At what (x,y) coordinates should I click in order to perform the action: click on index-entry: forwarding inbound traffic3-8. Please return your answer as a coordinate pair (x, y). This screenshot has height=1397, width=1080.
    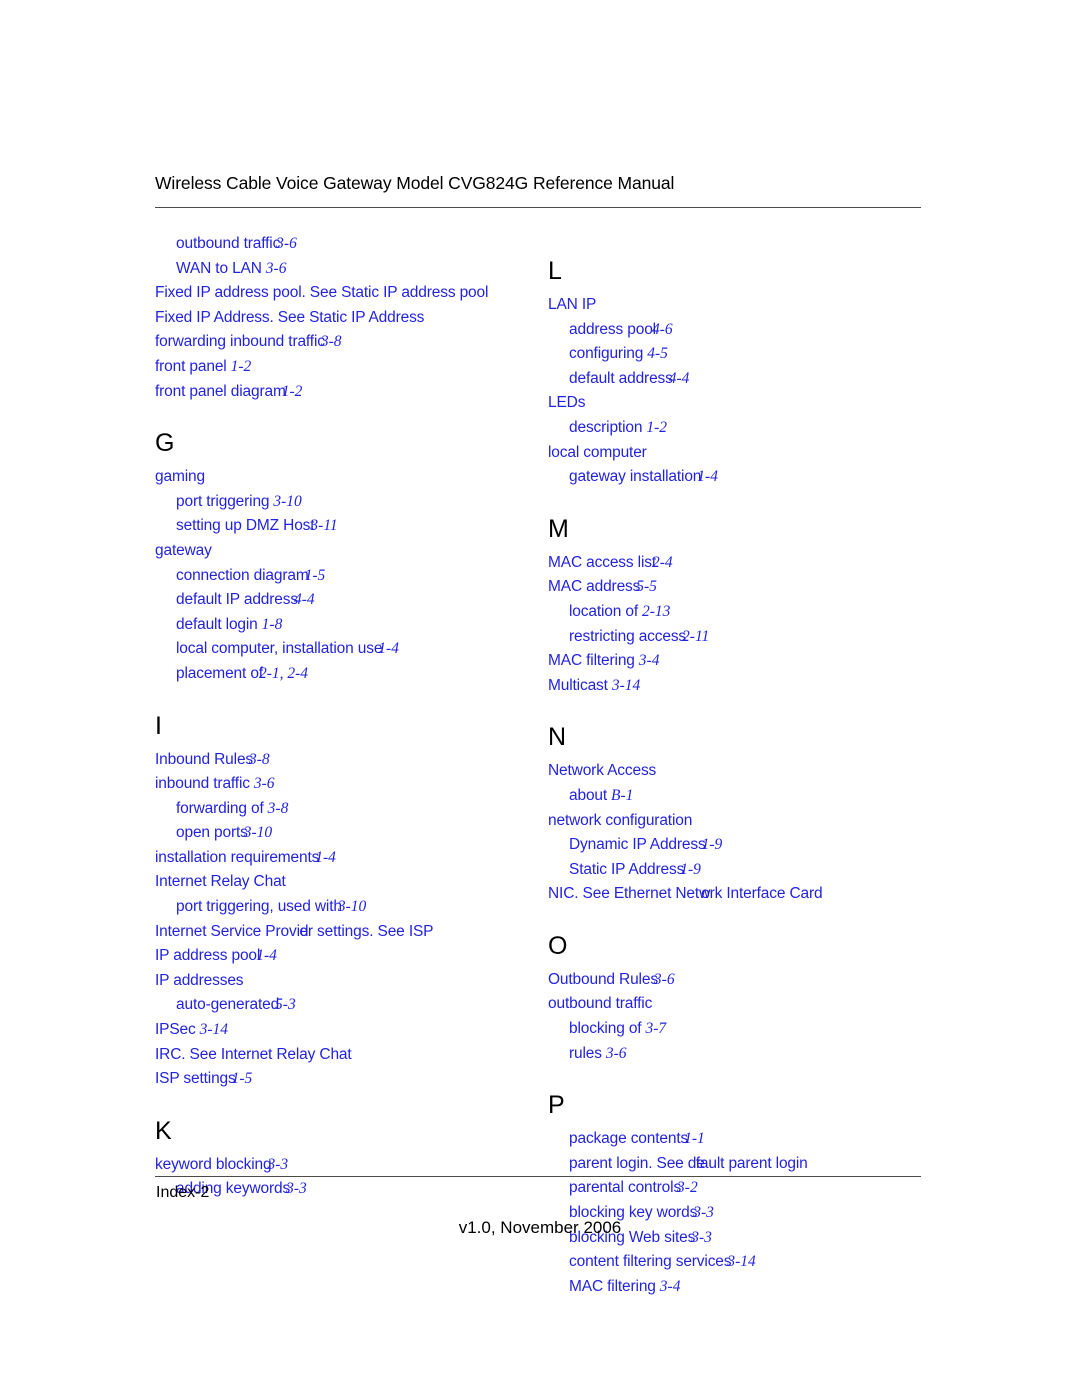
    Looking at the image, I should click on (351, 342).